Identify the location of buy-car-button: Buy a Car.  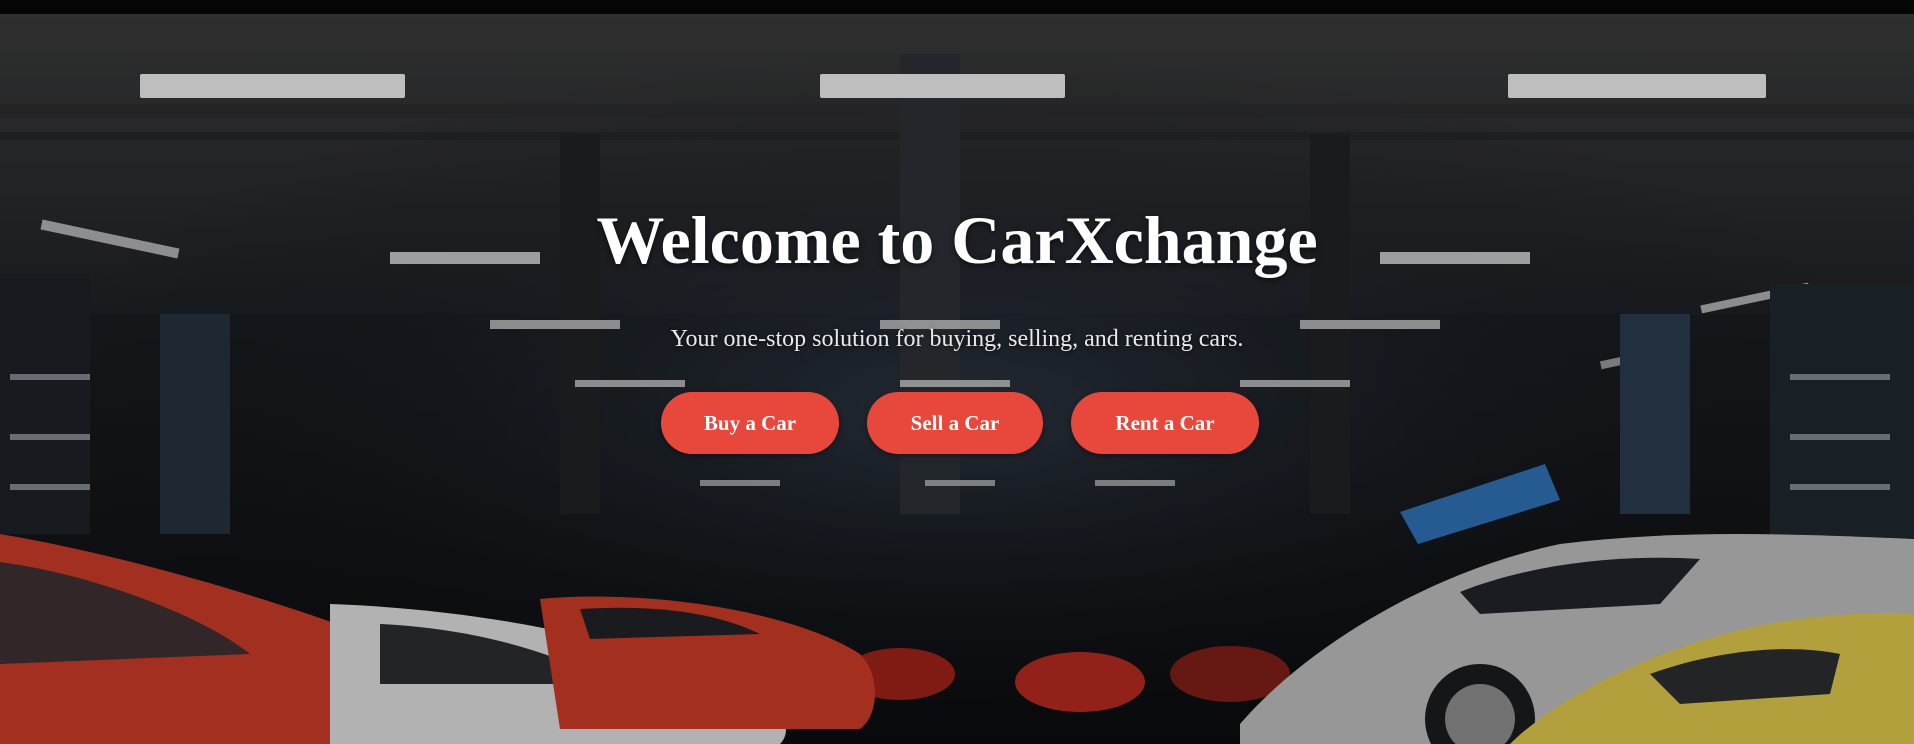
(750, 423).